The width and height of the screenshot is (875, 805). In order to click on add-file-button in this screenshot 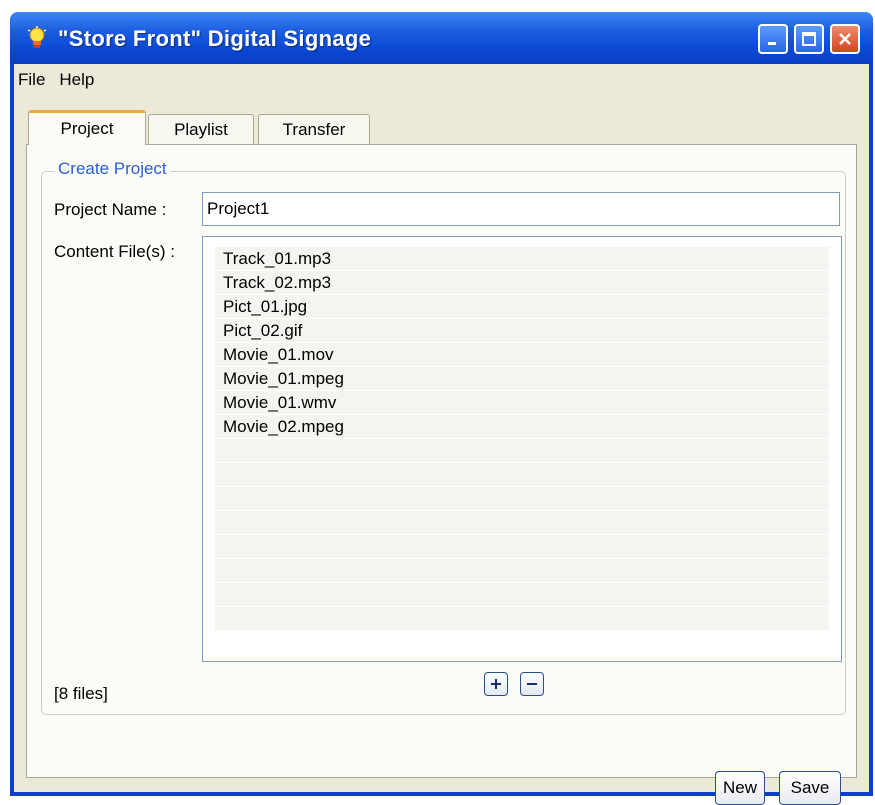, I will do `click(496, 684)`.